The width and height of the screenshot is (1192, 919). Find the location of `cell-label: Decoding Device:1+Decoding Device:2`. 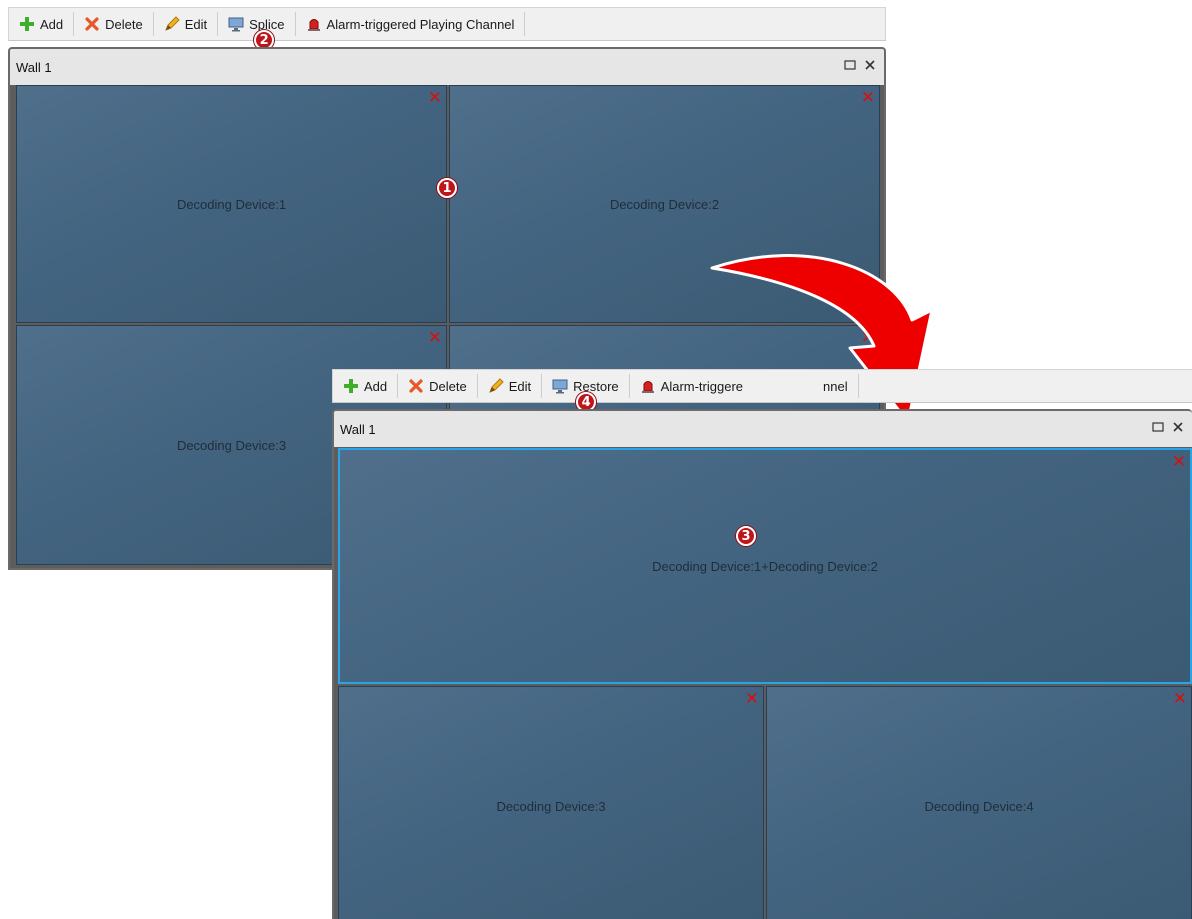

cell-label: Decoding Device:1+Decoding Device:2 is located at coordinates (765, 566).